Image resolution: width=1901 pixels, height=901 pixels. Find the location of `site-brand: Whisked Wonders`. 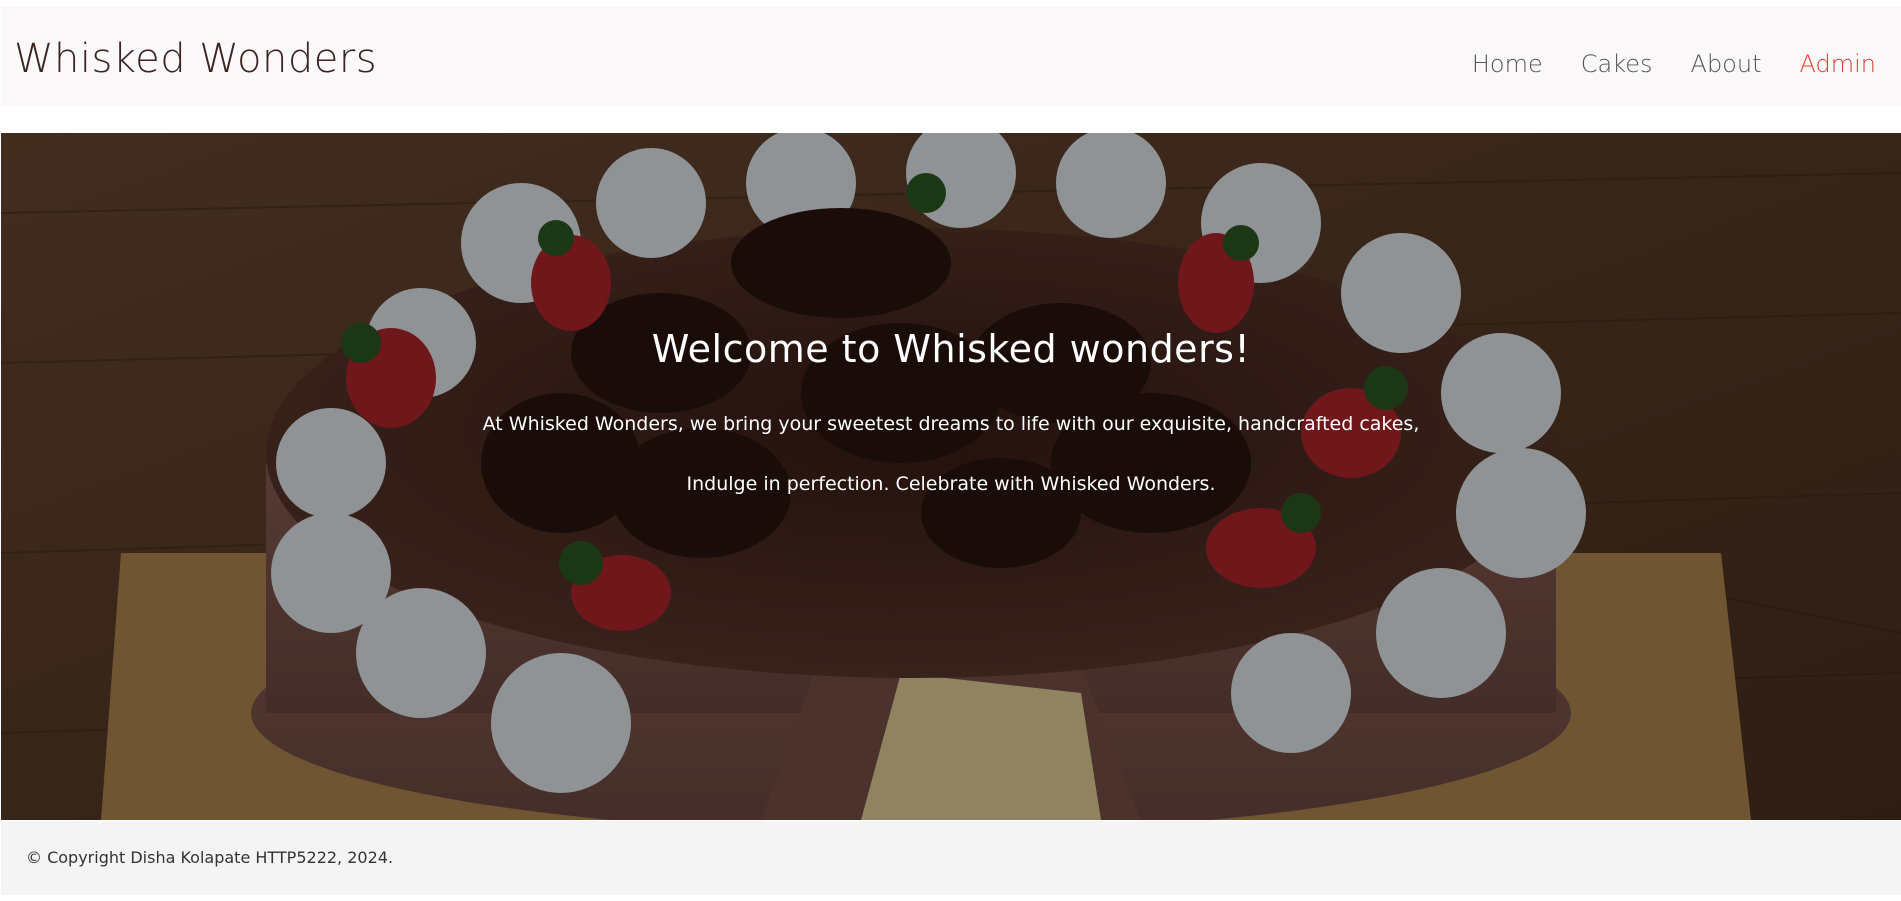

site-brand: Whisked Wonders is located at coordinates (195, 59).